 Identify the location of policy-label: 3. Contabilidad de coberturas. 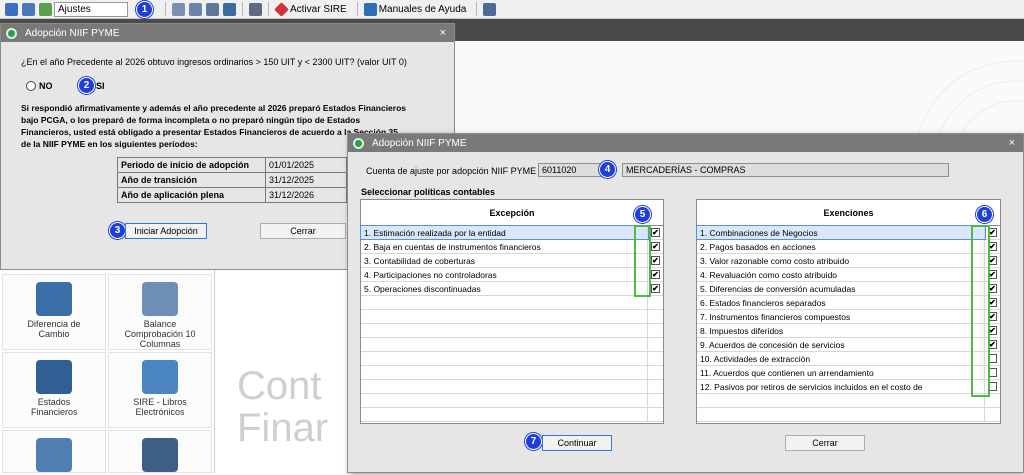
(504, 260).